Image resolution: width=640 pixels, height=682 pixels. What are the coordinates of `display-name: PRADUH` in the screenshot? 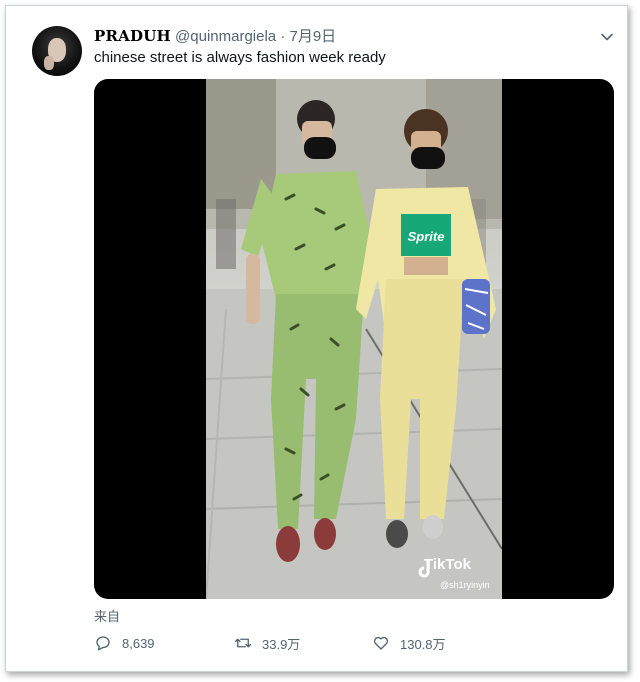 It's located at (132, 36).